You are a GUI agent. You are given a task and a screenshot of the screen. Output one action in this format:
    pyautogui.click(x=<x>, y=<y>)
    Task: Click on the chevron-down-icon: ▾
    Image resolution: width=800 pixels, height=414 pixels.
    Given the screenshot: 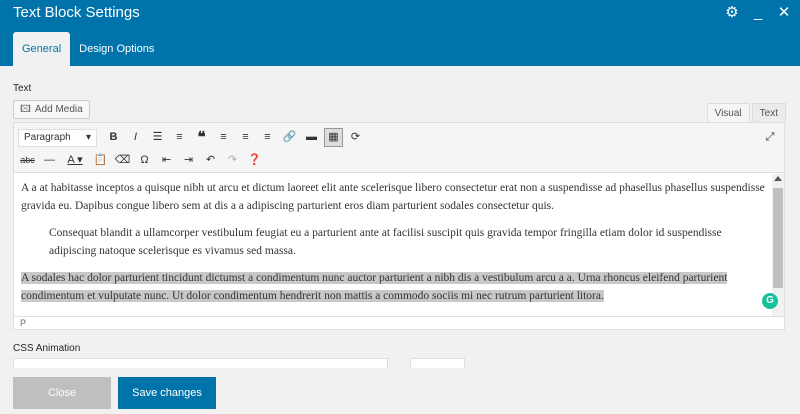 What is the action you would take?
    pyautogui.click(x=88, y=137)
    